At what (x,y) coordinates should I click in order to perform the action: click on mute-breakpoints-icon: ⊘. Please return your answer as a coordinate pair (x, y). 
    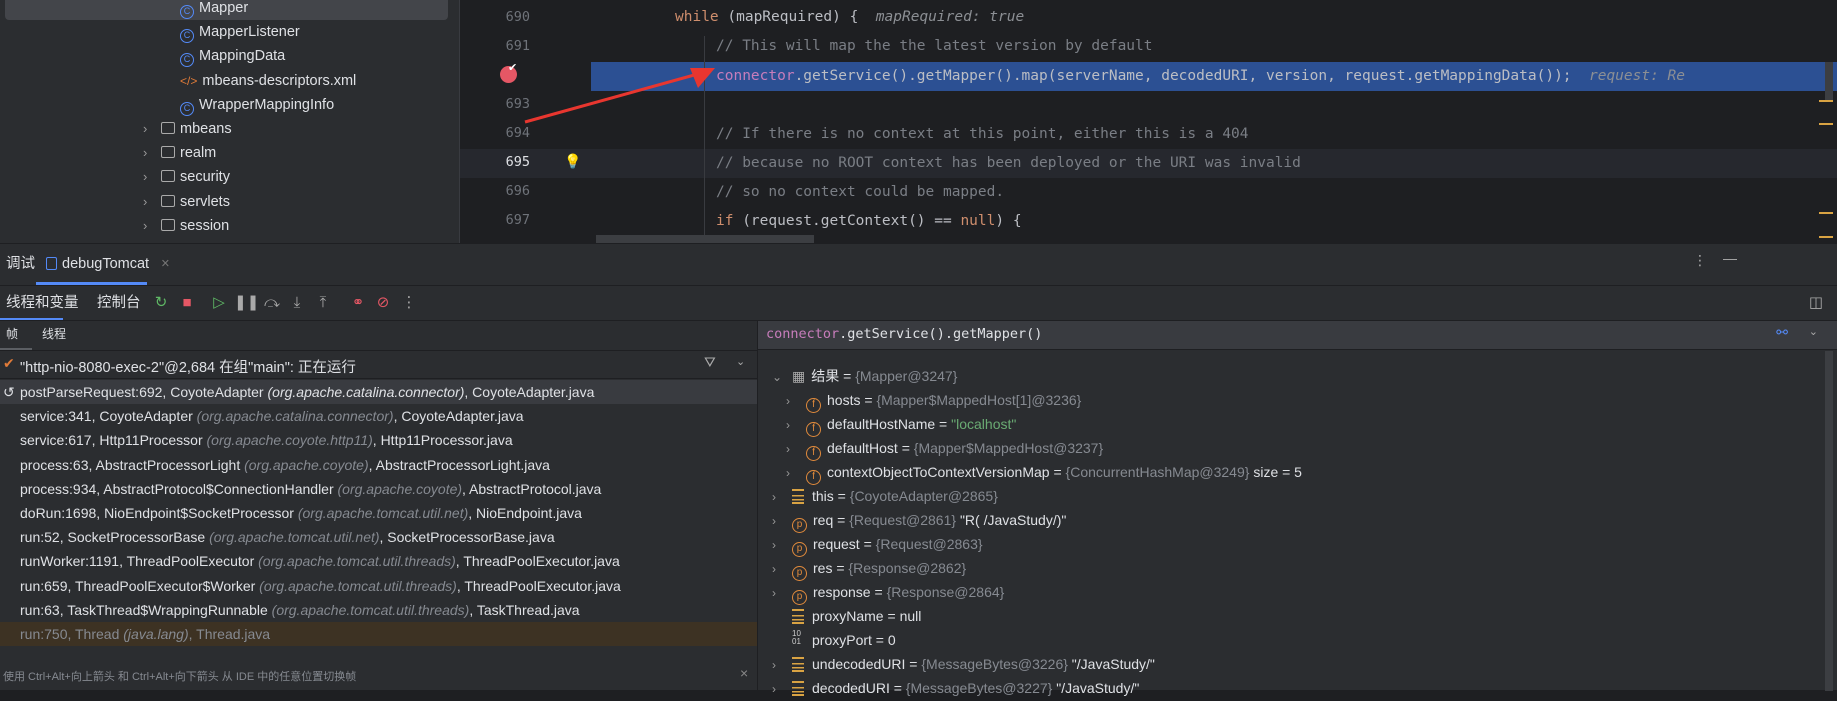
    Looking at the image, I should click on (383, 303).